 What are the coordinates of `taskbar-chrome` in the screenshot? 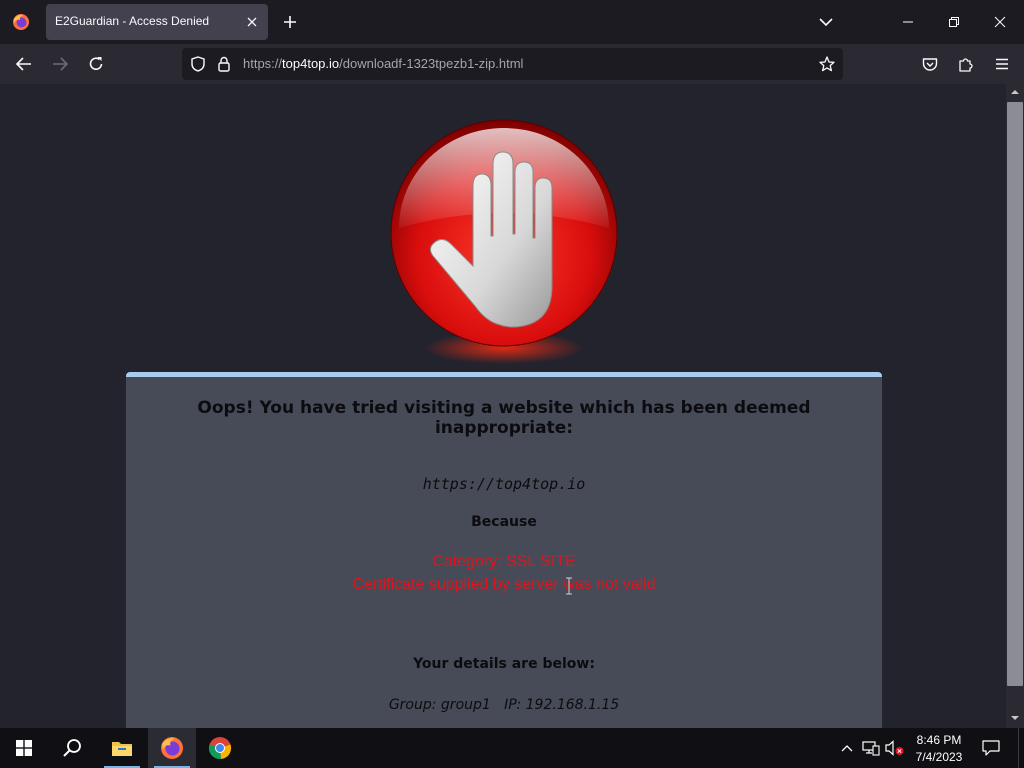 It's located at (220, 748).